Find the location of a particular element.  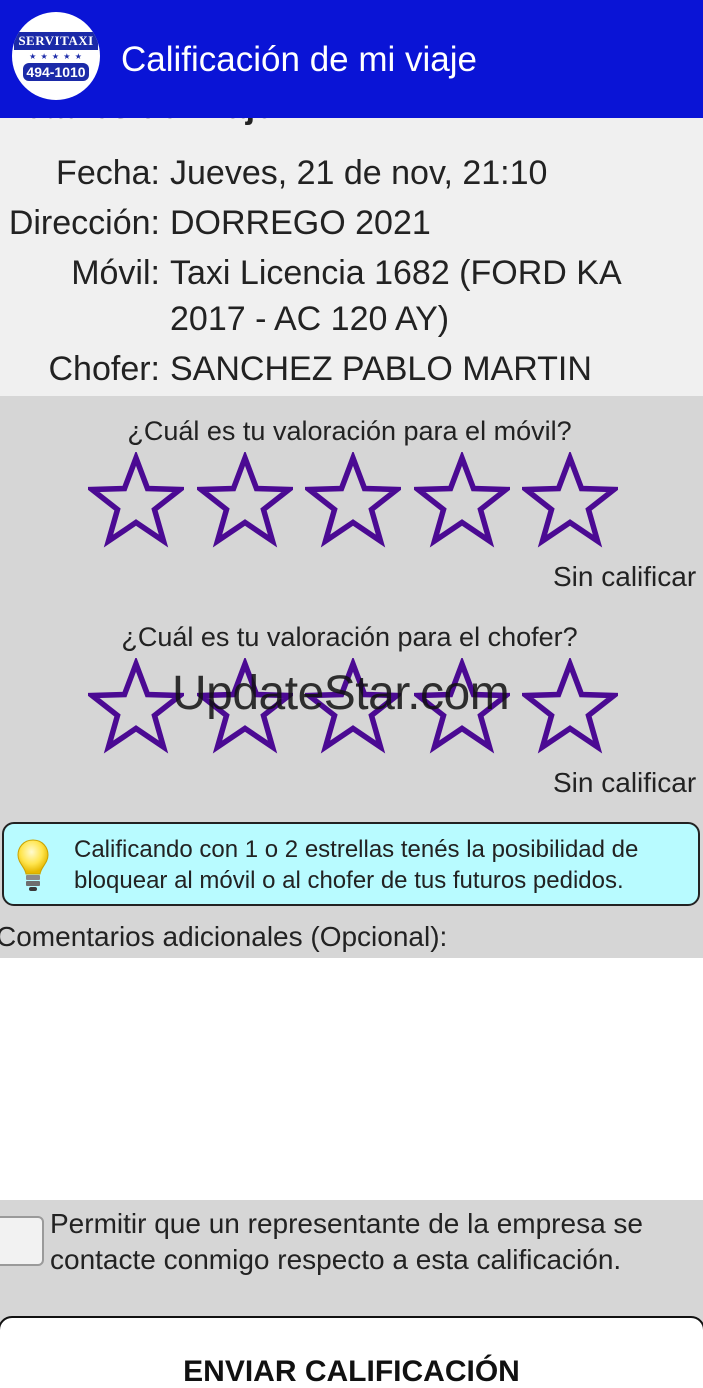

trip-details-heading: Detalles del viaje: is located at coordinates (142, 122).